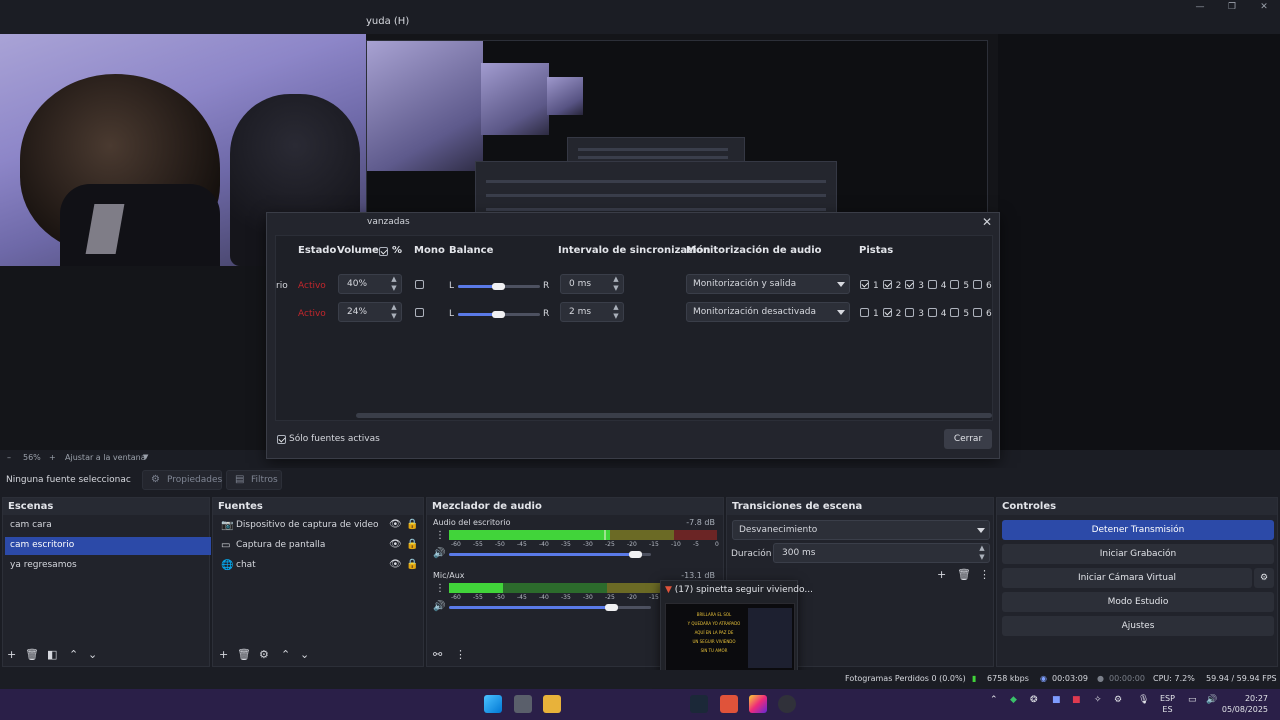  What do you see at coordinates (1264, 7) in the screenshot?
I see `close-window-icon: ✕` at bounding box center [1264, 7].